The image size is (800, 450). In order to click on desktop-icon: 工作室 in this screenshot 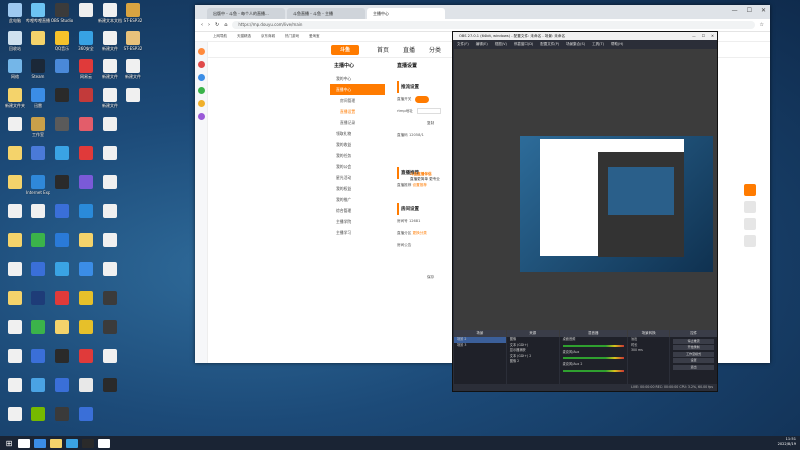, I will do `click(38, 127)`.